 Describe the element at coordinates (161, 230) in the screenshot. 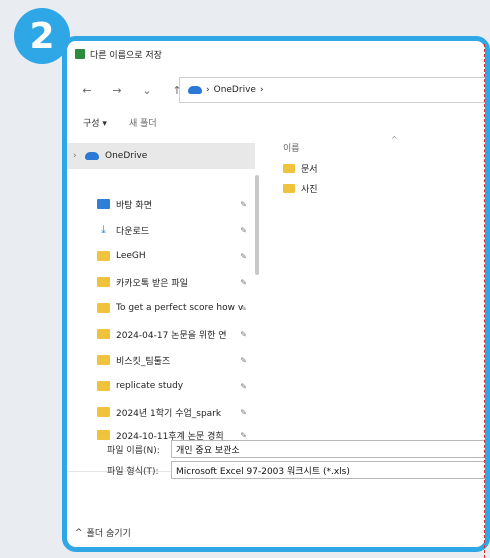

I see `sidebar-item-downloads: ⤓ 다운로드 ✎` at that location.